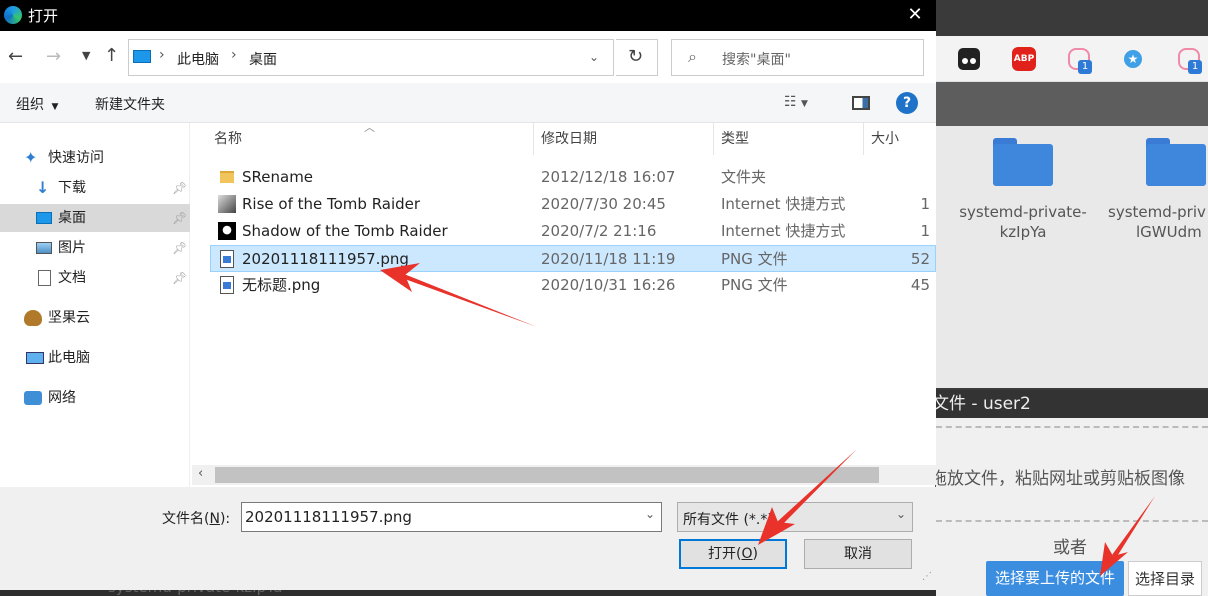 The width and height of the screenshot is (1208, 596). I want to click on file-row: 无标题.png 2020/10/31 16:26 PNG 文件 45, so click(573, 285).